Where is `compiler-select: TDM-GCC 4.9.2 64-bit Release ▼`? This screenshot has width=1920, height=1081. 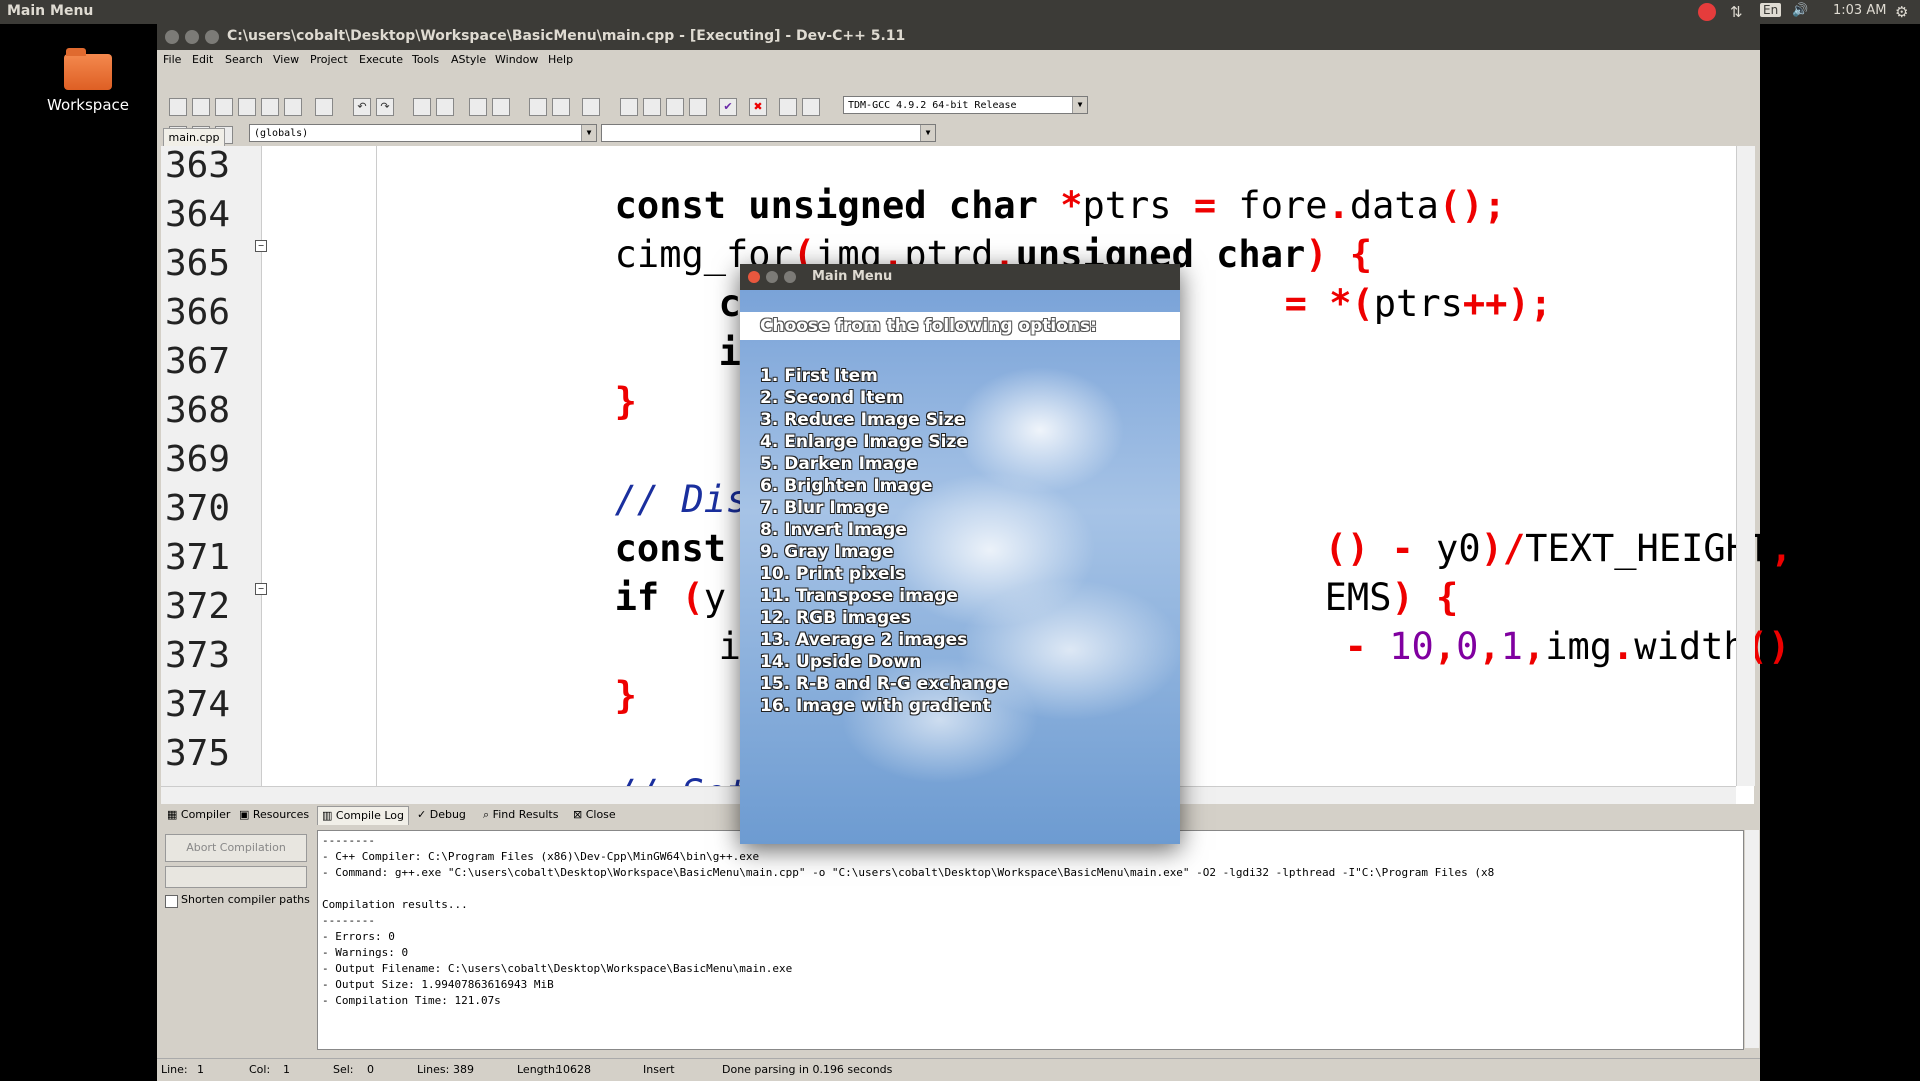 compiler-select: TDM-GCC 4.9.2 64-bit Release ▼ is located at coordinates (965, 105).